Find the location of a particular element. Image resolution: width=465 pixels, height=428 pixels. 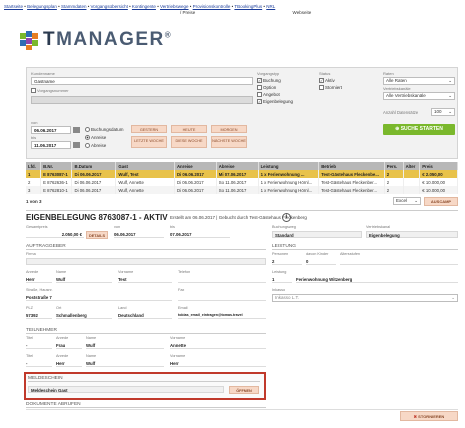

vorgangsnummer-toggle: Vorgangsnummer is located at coordinates (50, 91).